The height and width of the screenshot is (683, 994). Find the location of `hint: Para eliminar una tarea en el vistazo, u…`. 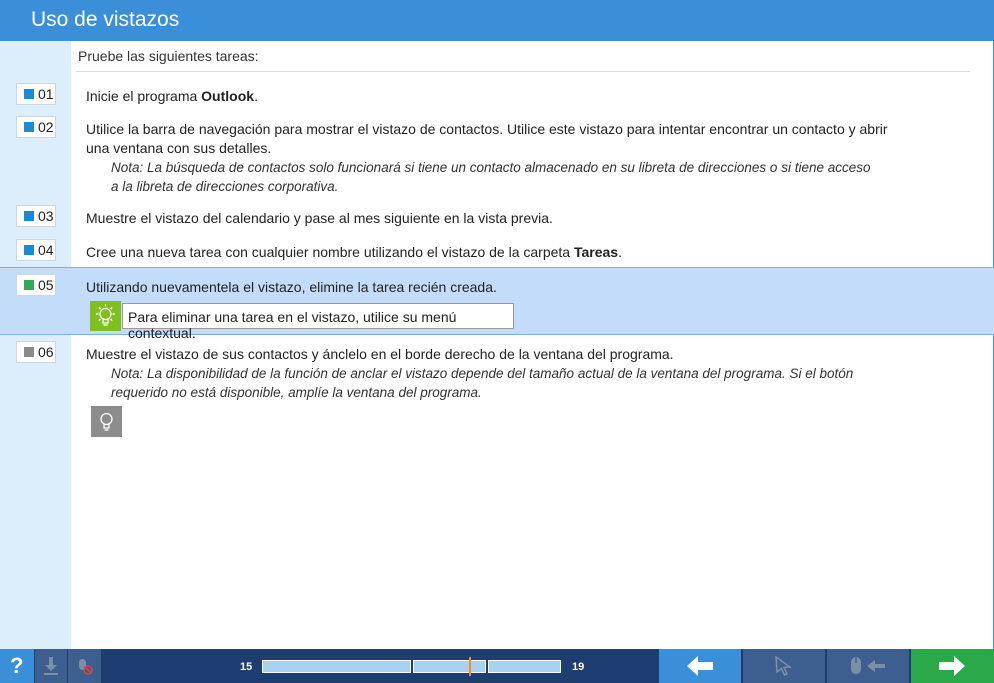

hint: Para eliminar una tarea en el vistazo, u… is located at coordinates (302, 321).